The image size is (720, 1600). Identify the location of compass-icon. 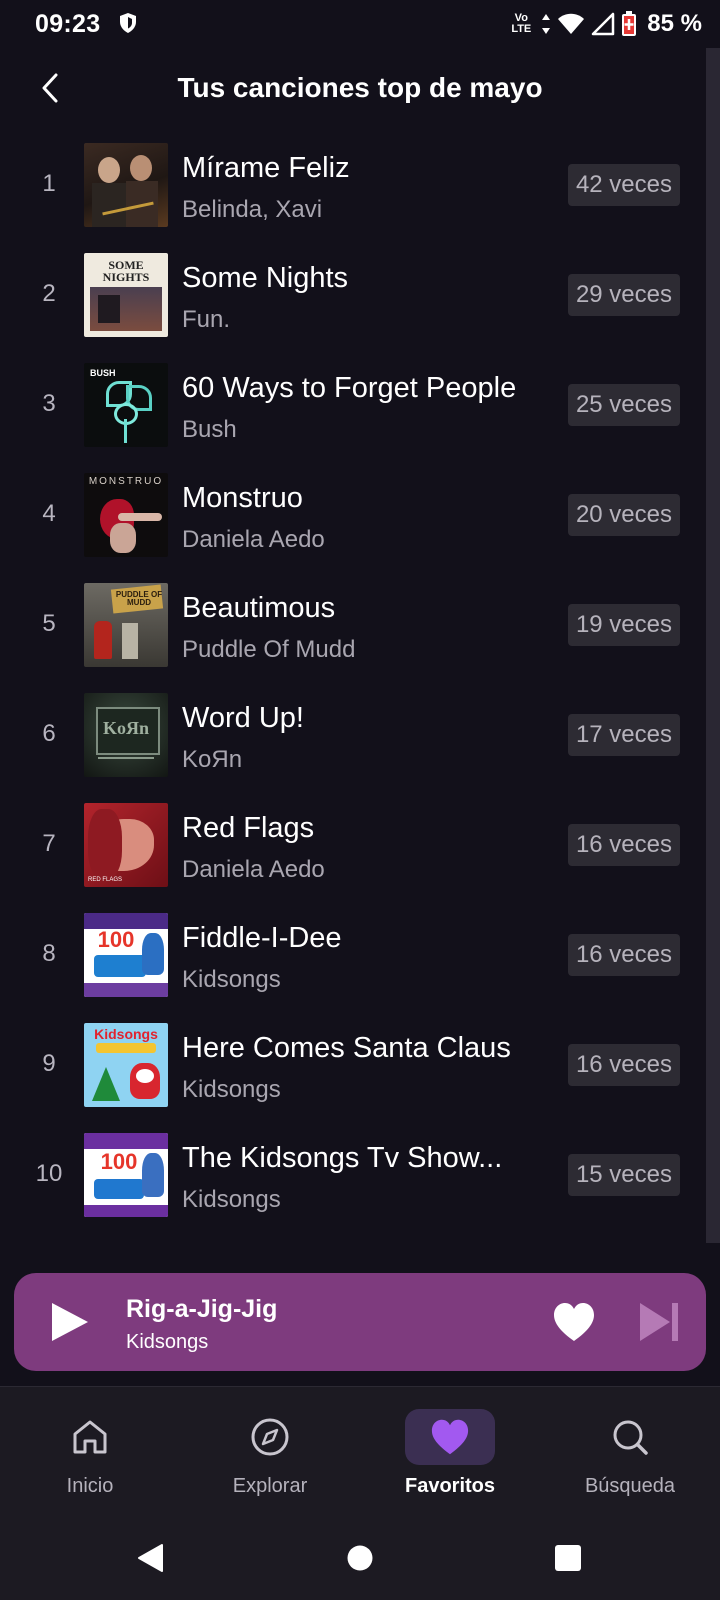
(270, 1437).